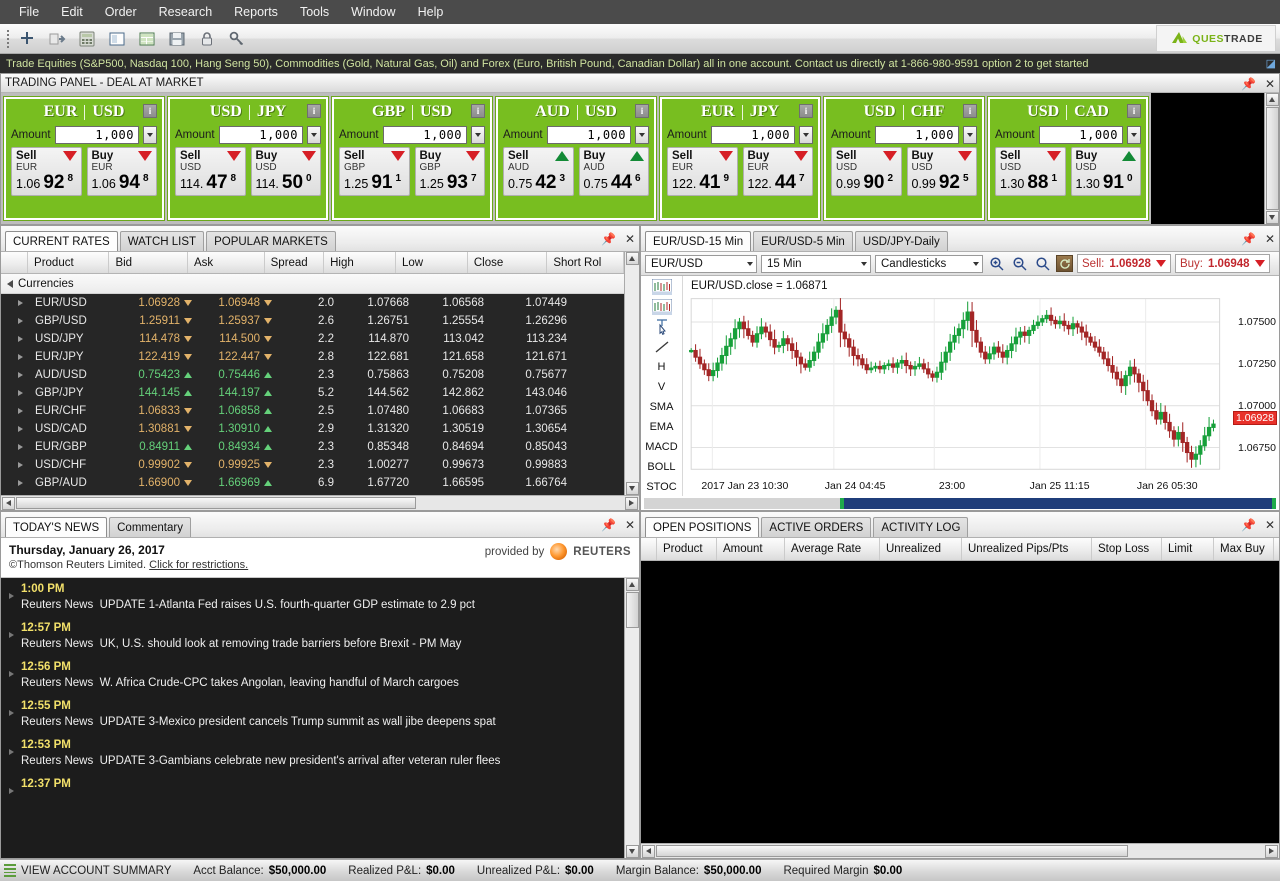 This screenshot has height=881, width=1280. I want to click on positions-column-unrealized: Unrealized, so click(921, 549).